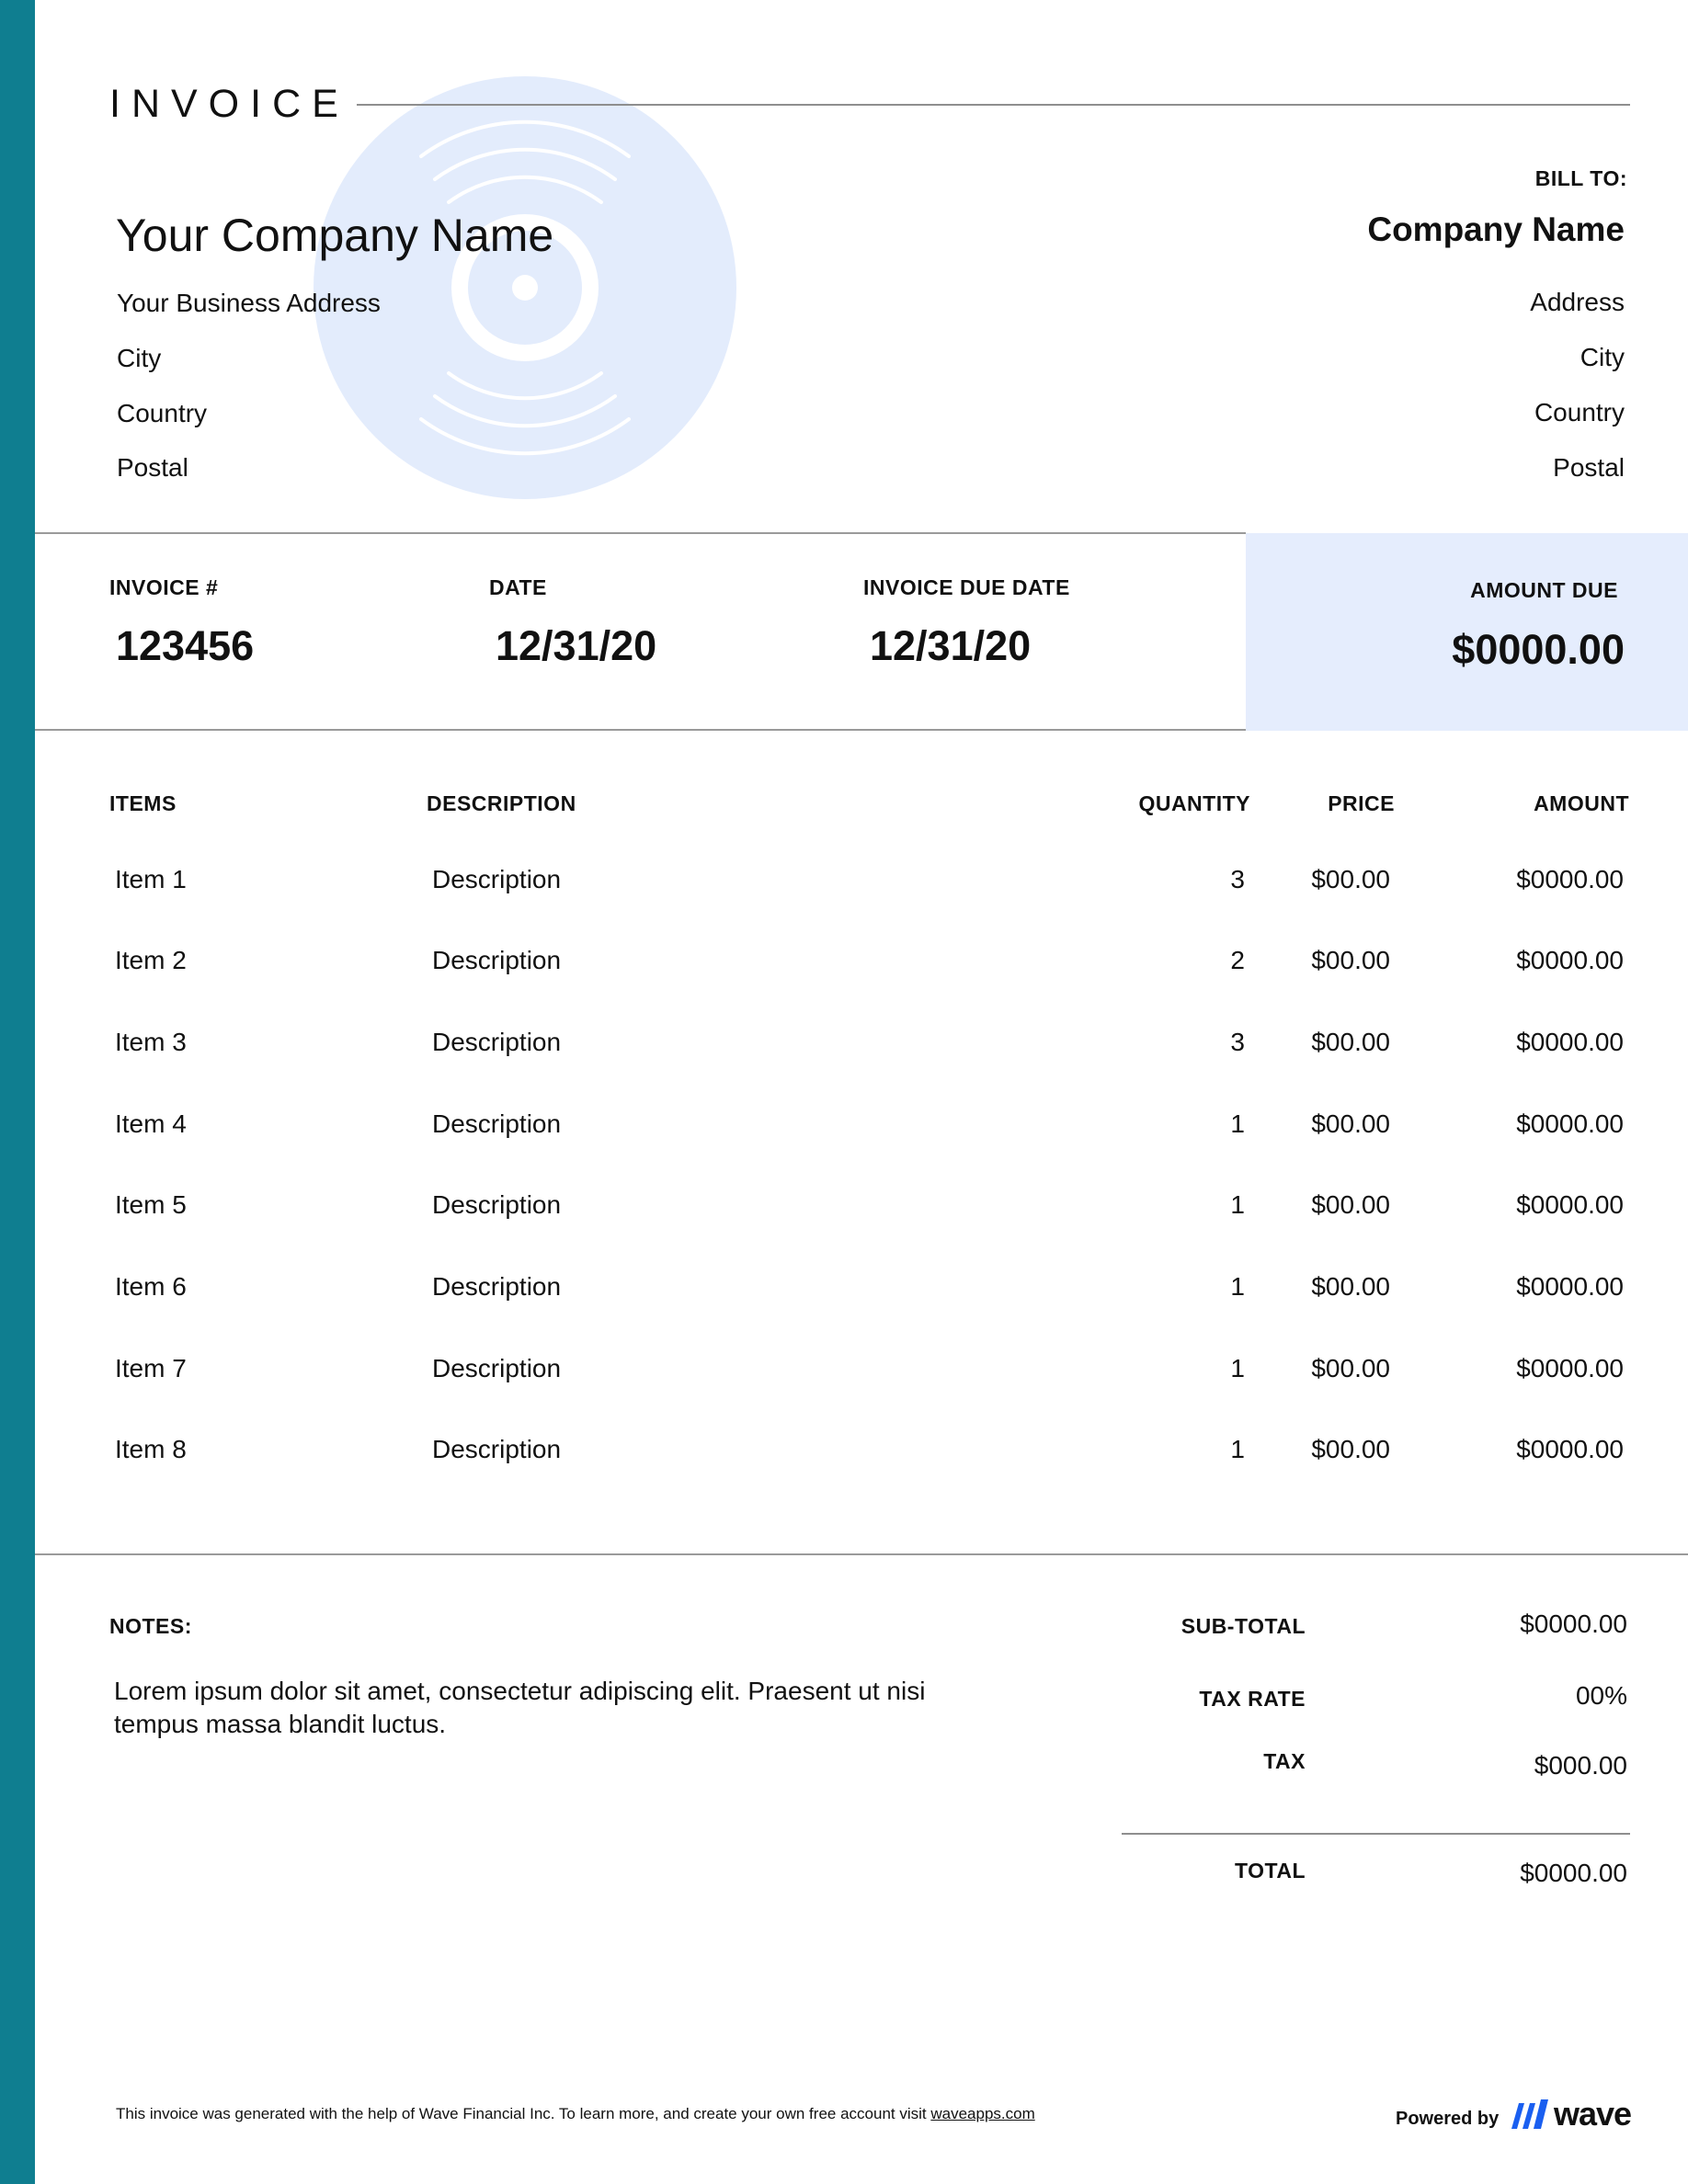  Describe the element at coordinates (1580, 412) in the screenshot. I see `bill-to-country: Country` at that location.